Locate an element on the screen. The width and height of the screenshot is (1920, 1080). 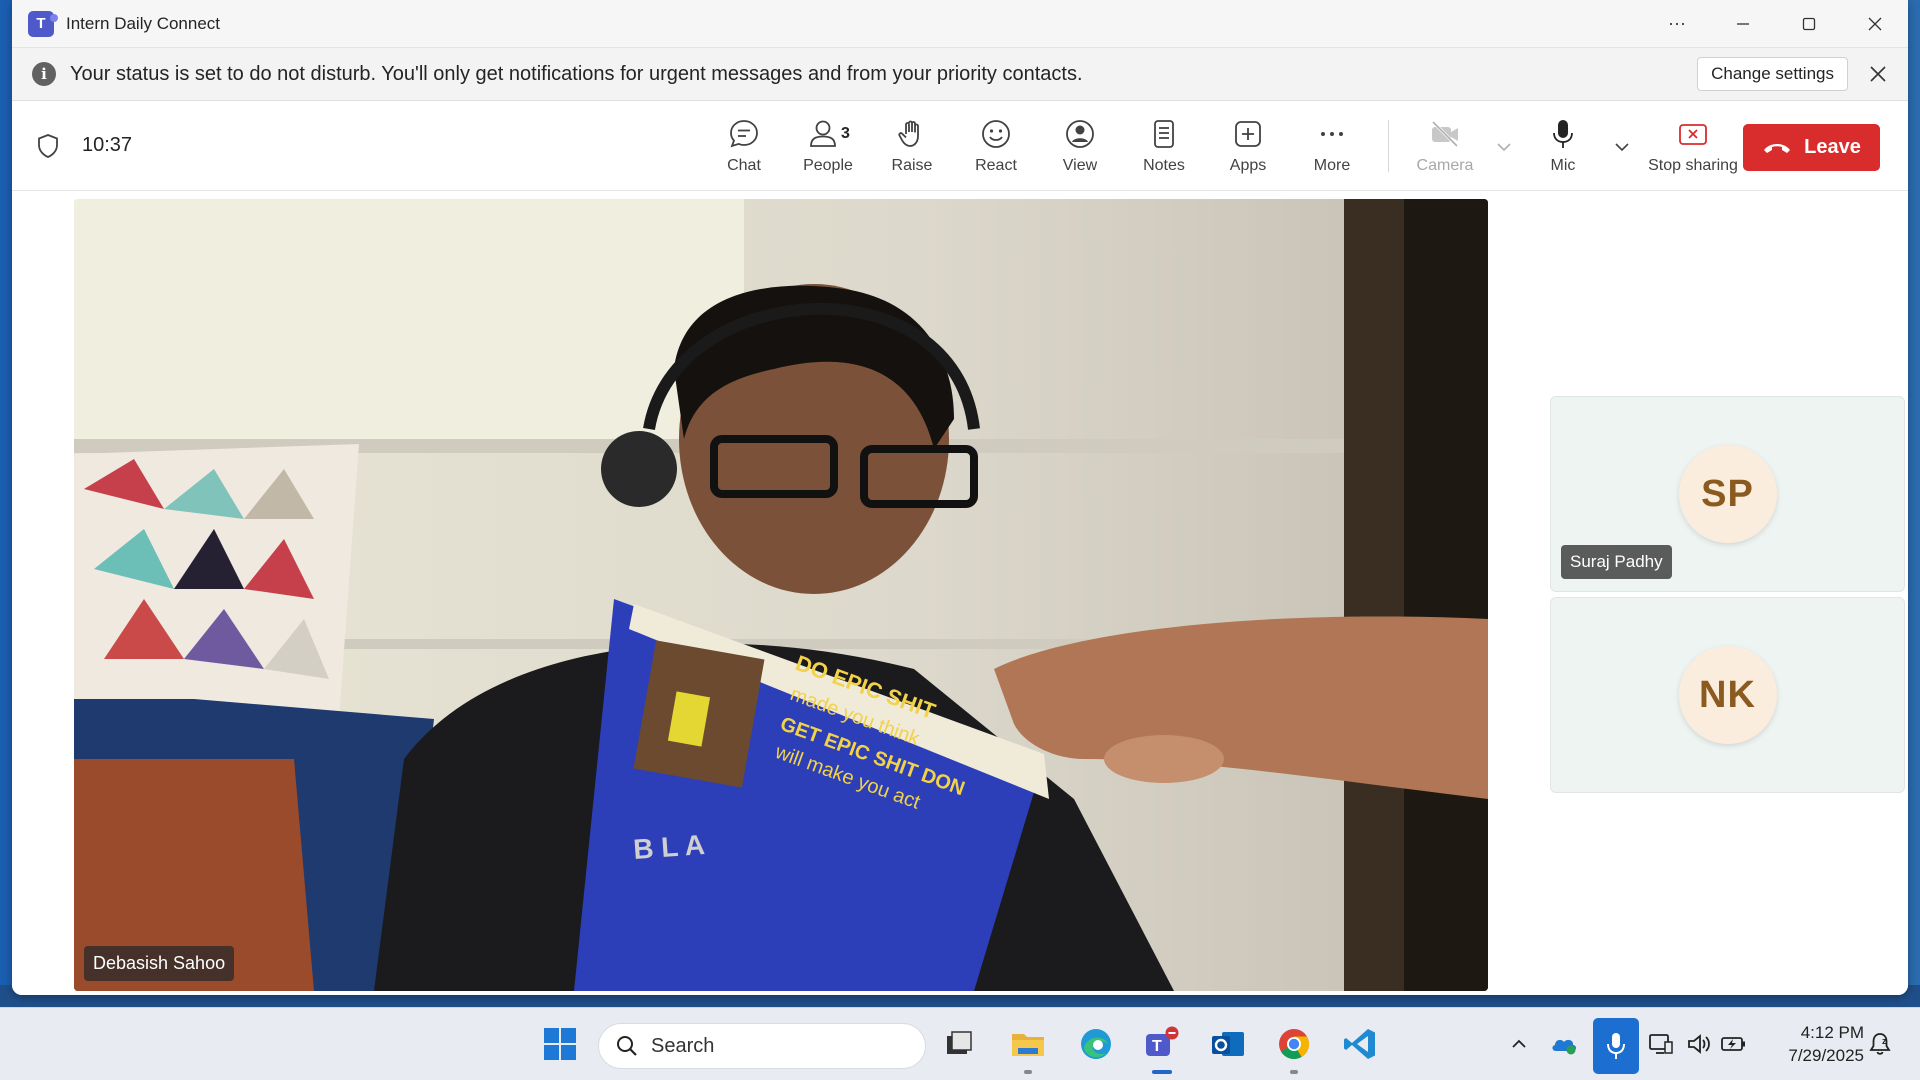
chat-label: Chat is located at coordinates (744, 165).